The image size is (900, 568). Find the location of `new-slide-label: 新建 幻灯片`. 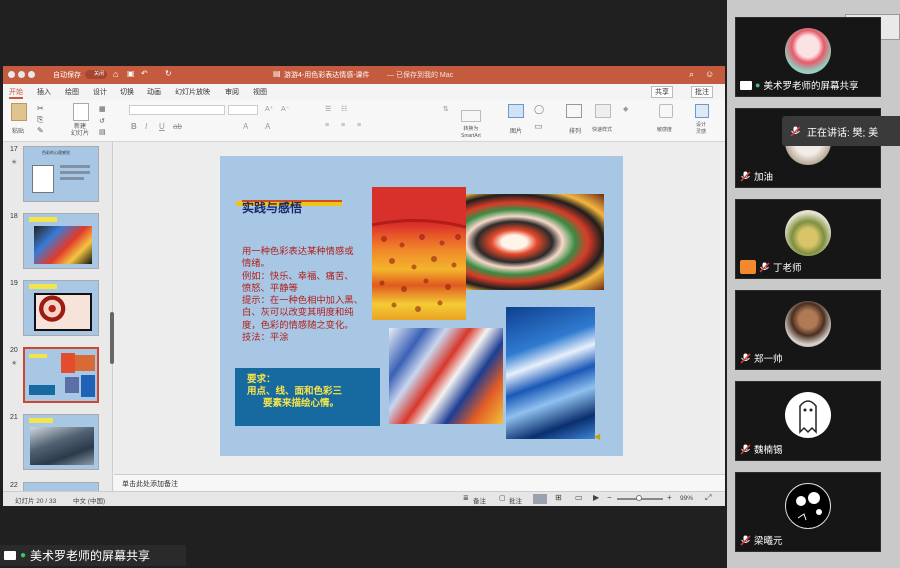

new-slide-label: 新建 幻灯片 is located at coordinates (80, 130).